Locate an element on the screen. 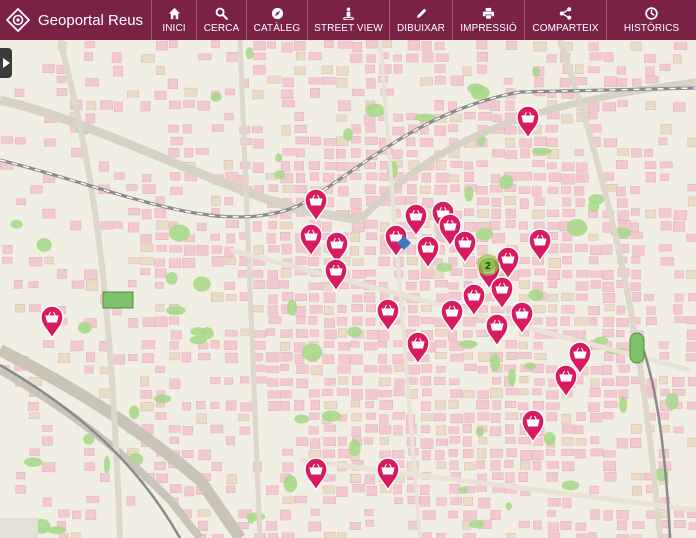 The width and height of the screenshot is (696, 538). nav-comparteix-button: COMPARTEIX is located at coordinates (565, 20).